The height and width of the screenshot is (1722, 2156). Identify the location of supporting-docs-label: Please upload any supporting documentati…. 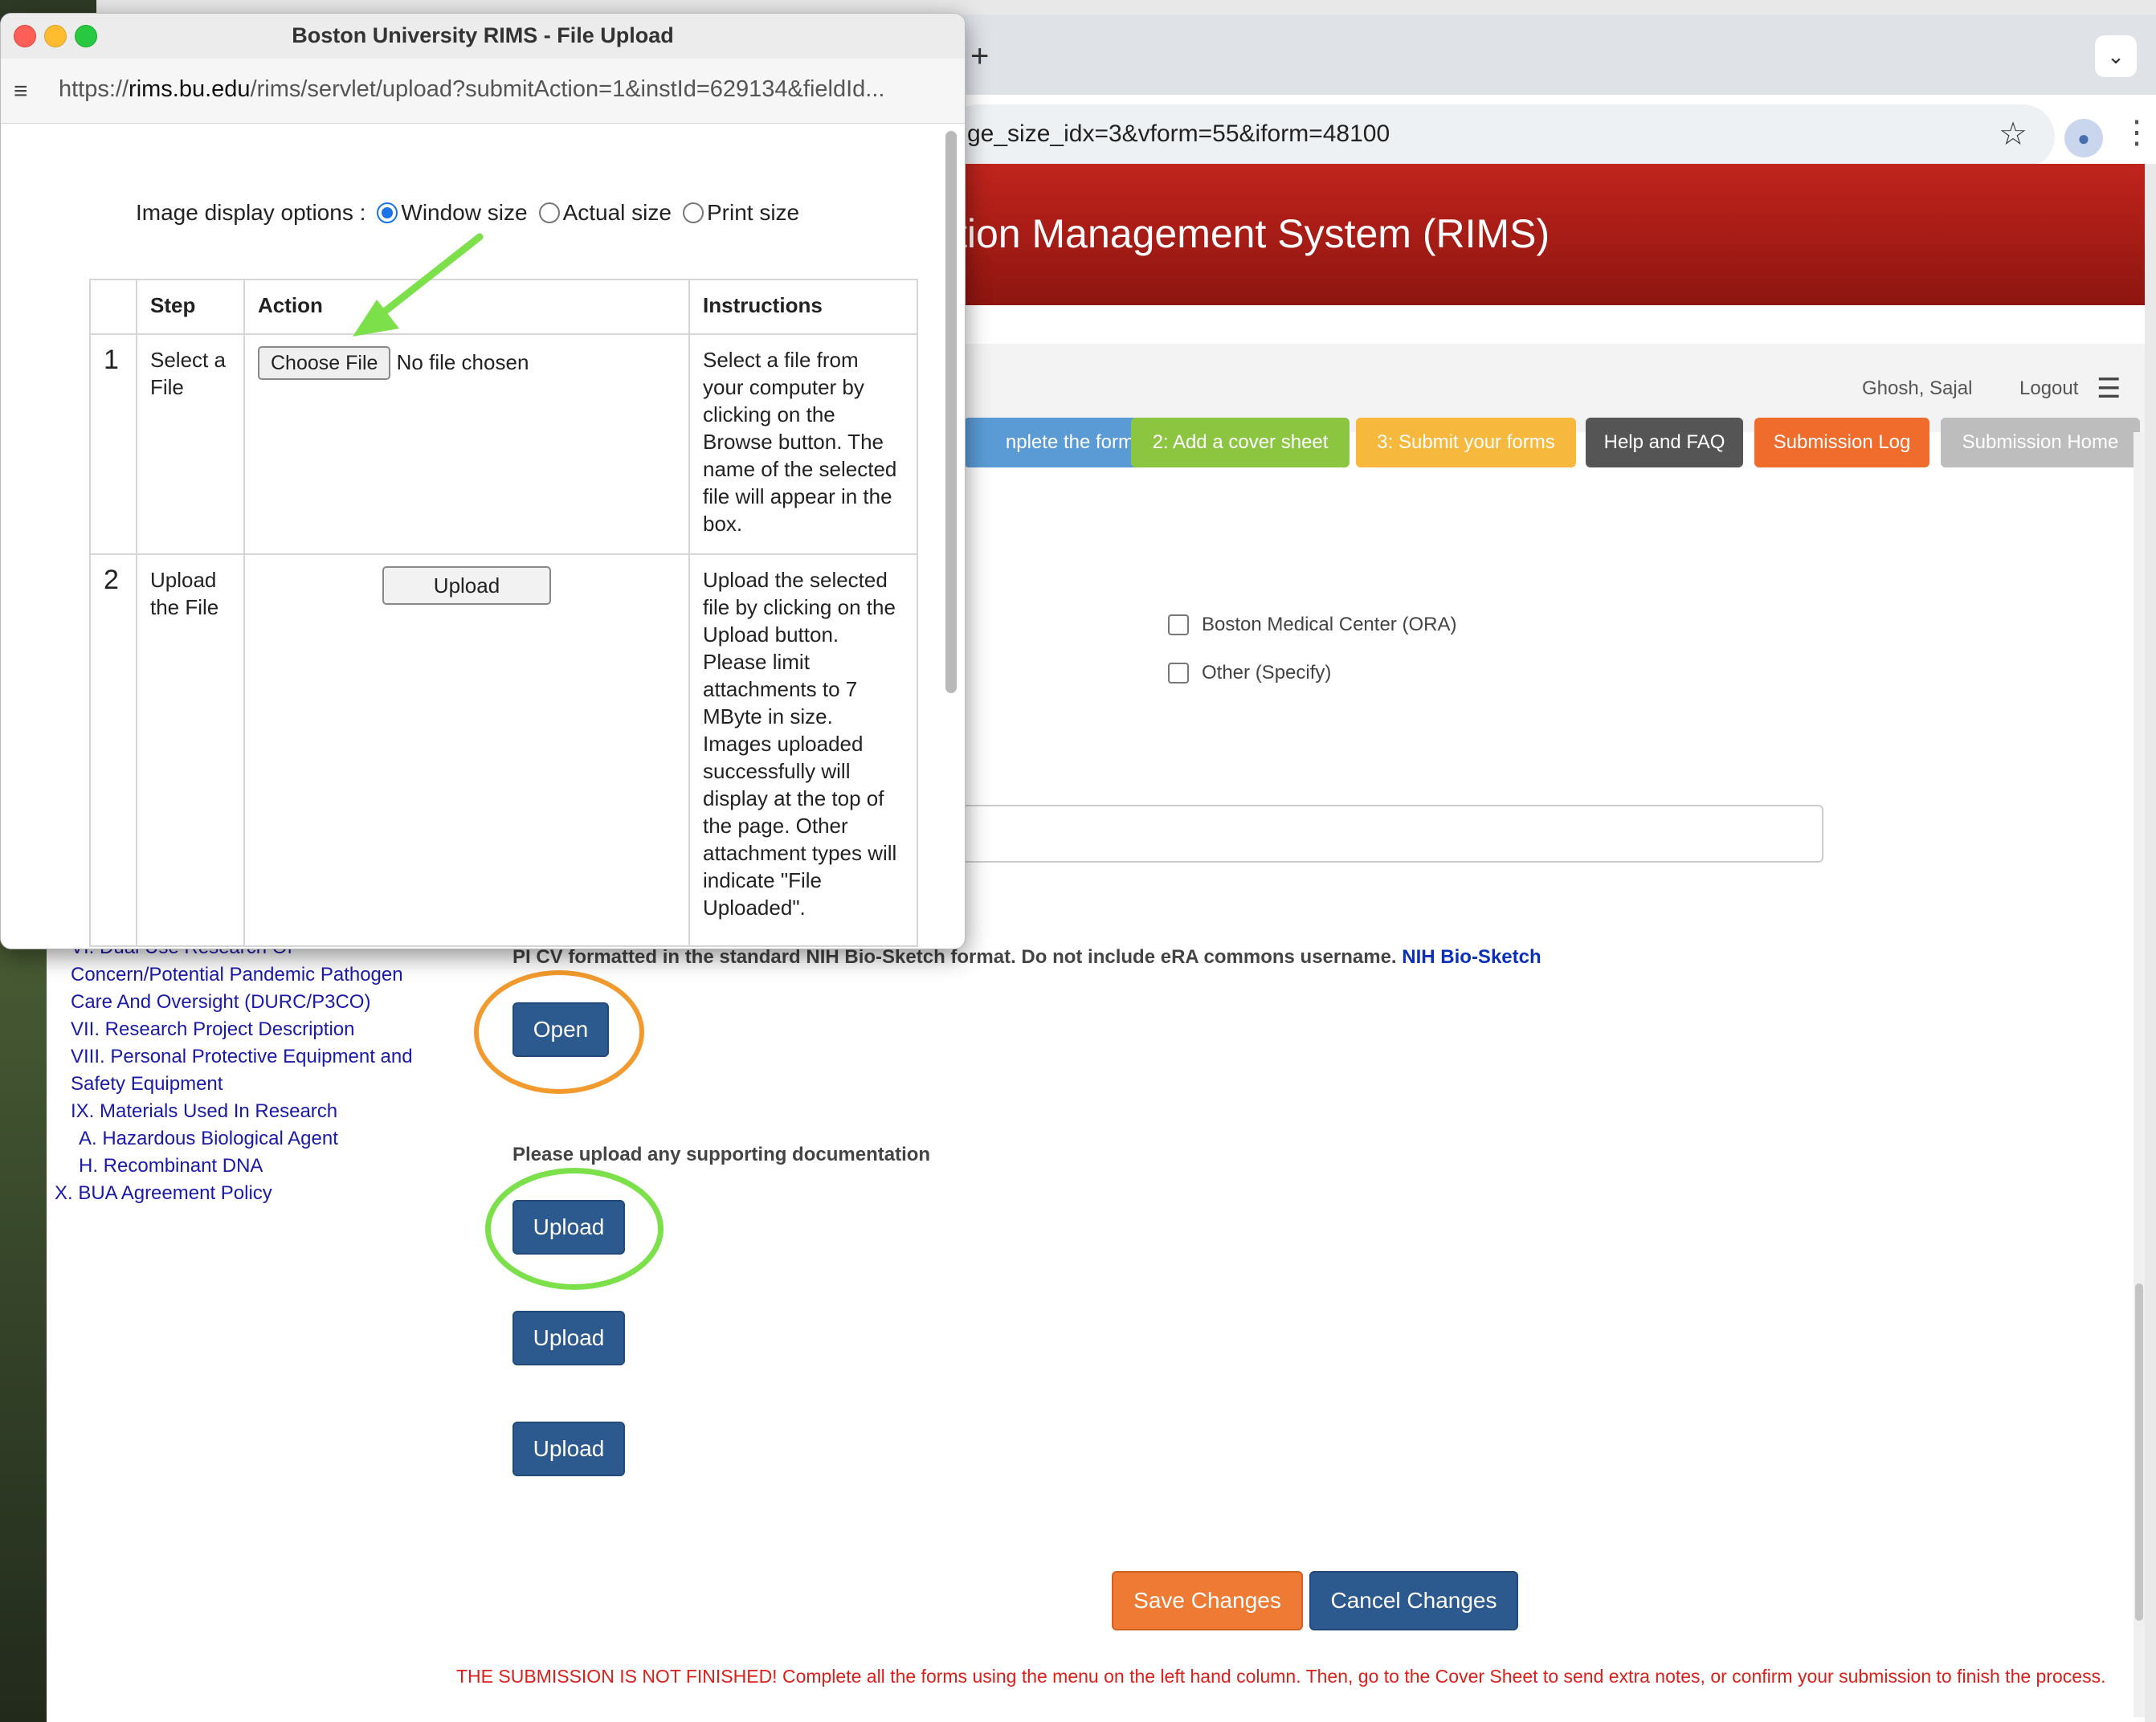
(722, 1154).